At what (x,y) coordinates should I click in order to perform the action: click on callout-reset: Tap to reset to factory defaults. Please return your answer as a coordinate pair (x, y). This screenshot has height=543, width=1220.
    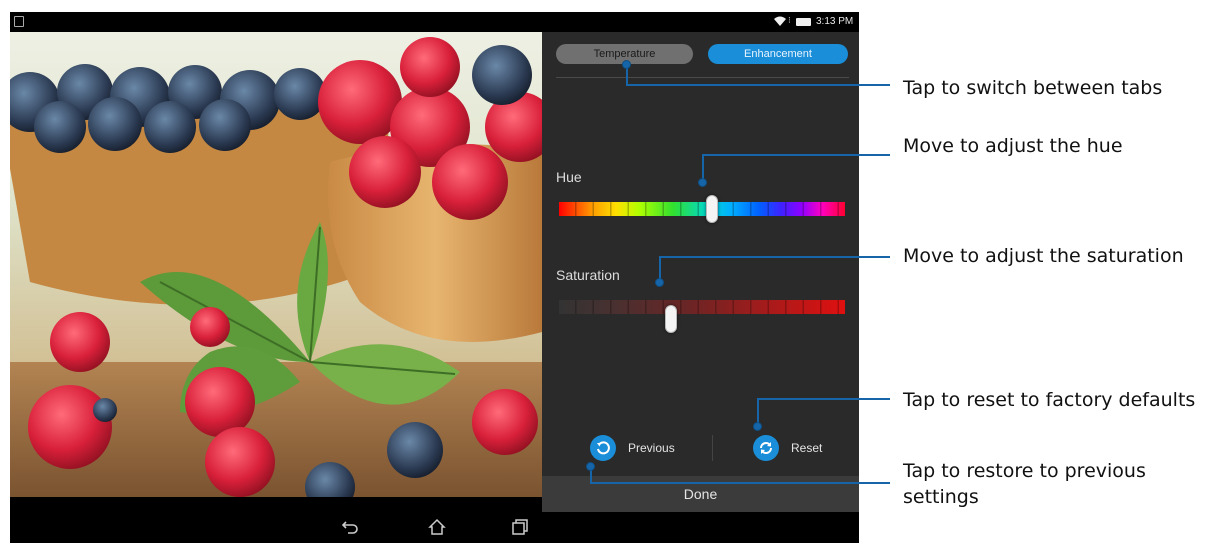
    Looking at the image, I should click on (1049, 400).